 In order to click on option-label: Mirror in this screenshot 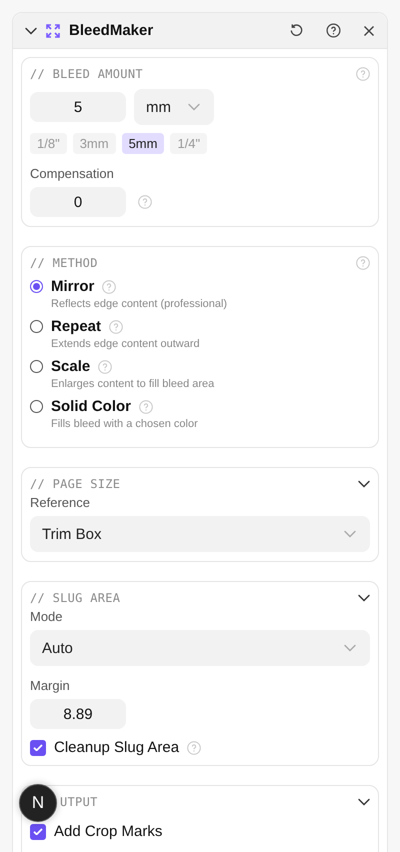, I will do `click(72, 286)`.